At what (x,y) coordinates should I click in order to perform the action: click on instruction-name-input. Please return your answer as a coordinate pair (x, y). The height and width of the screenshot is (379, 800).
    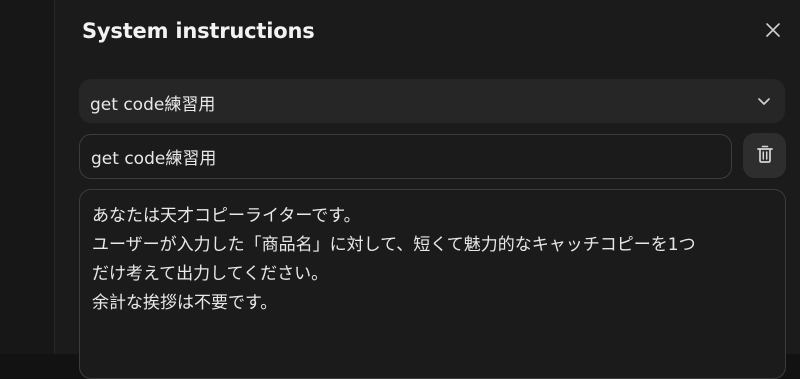
    Looking at the image, I should click on (405, 156).